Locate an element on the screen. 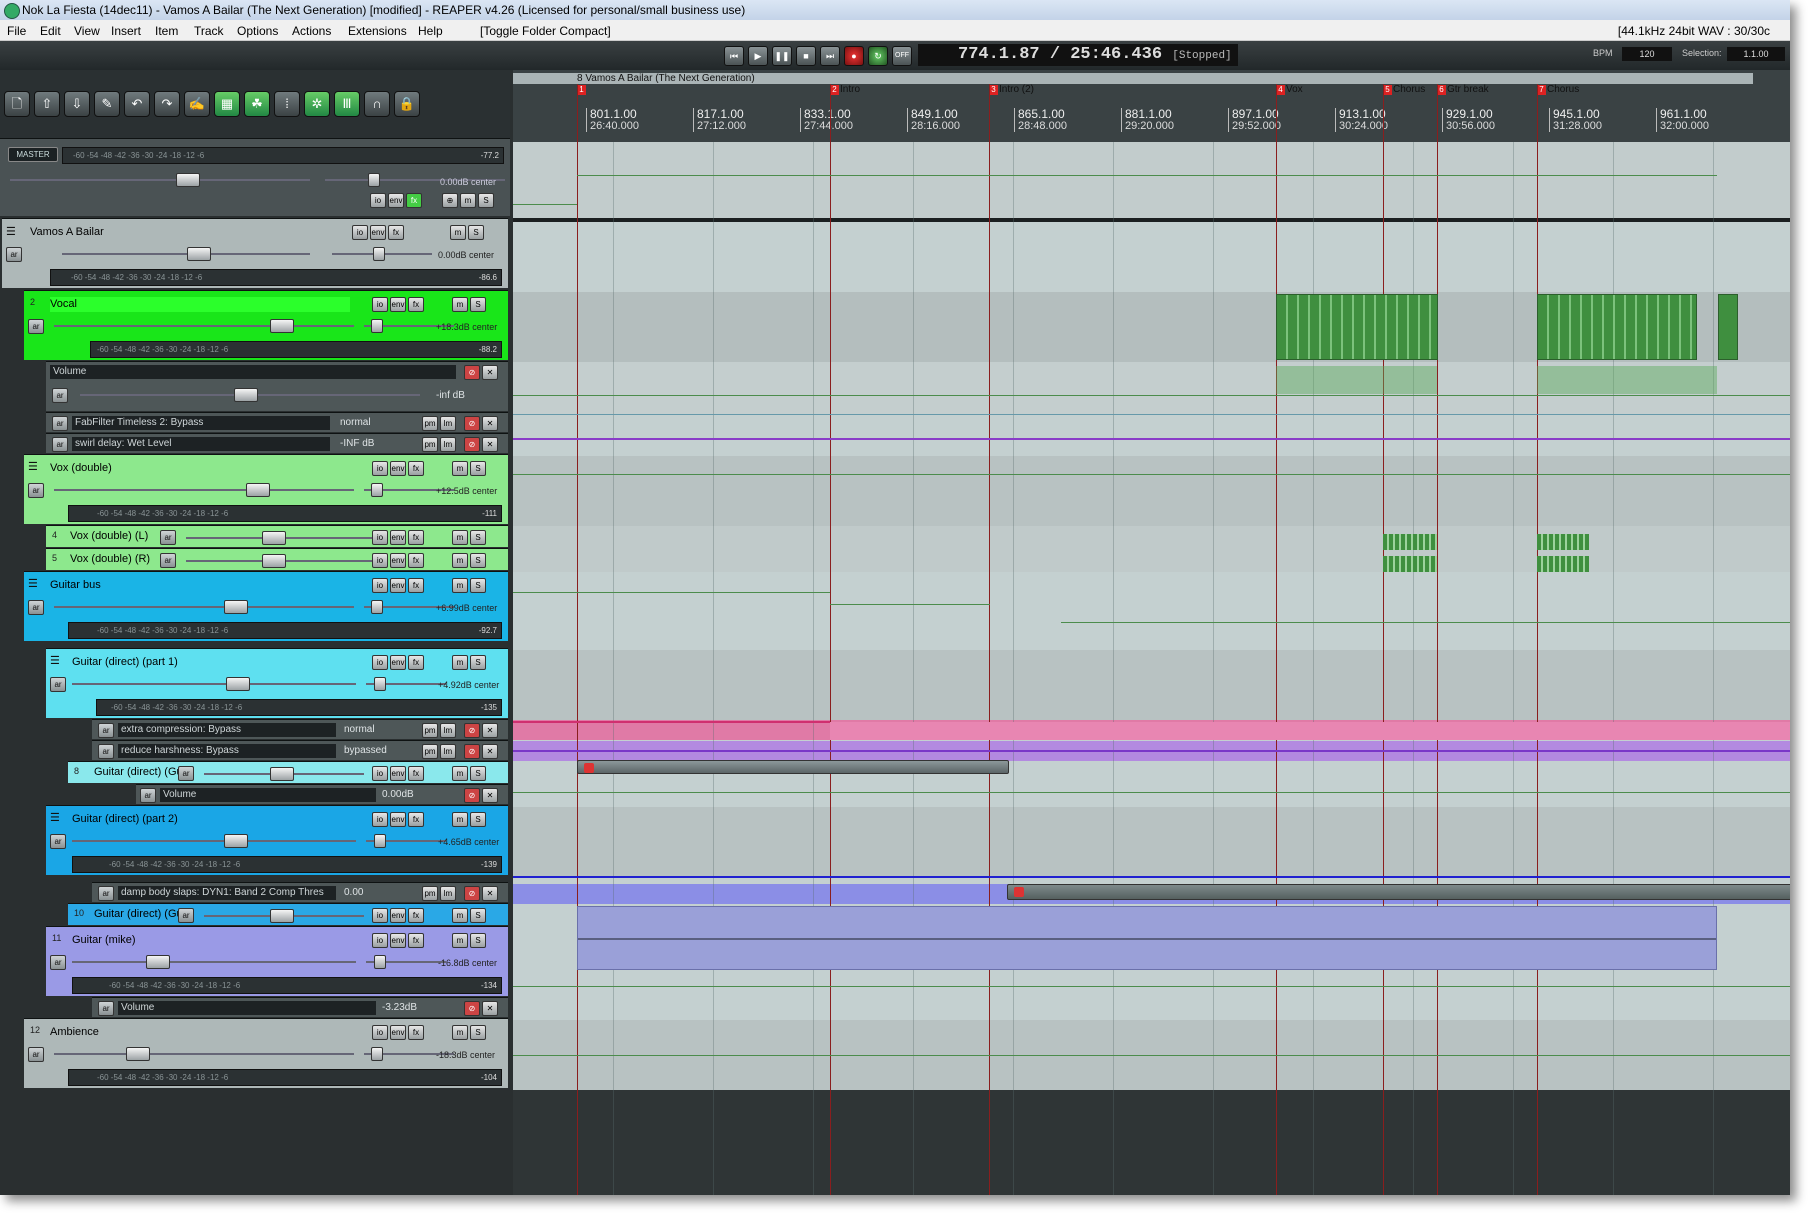  track-guitar-direct-10: 10 Guitar (direct) (Gu ar io env fx m S is located at coordinates (288, 914).